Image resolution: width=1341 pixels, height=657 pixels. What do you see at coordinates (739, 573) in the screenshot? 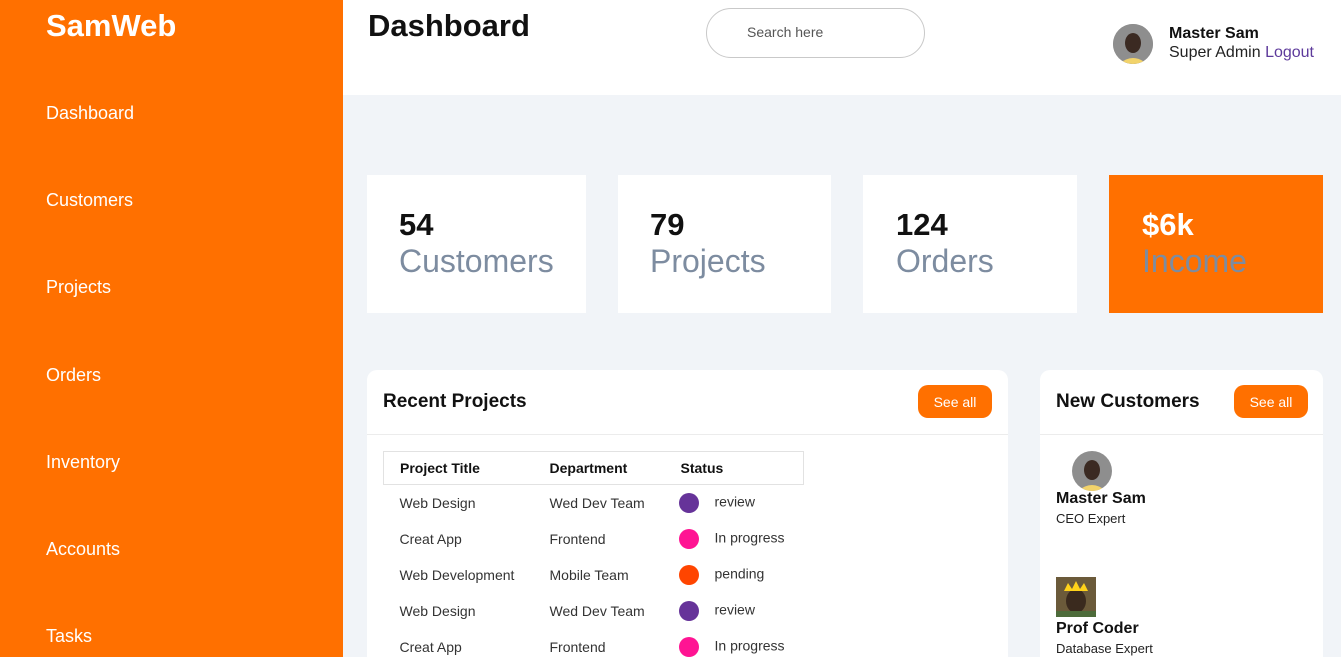
I see `status-text: pending` at bounding box center [739, 573].